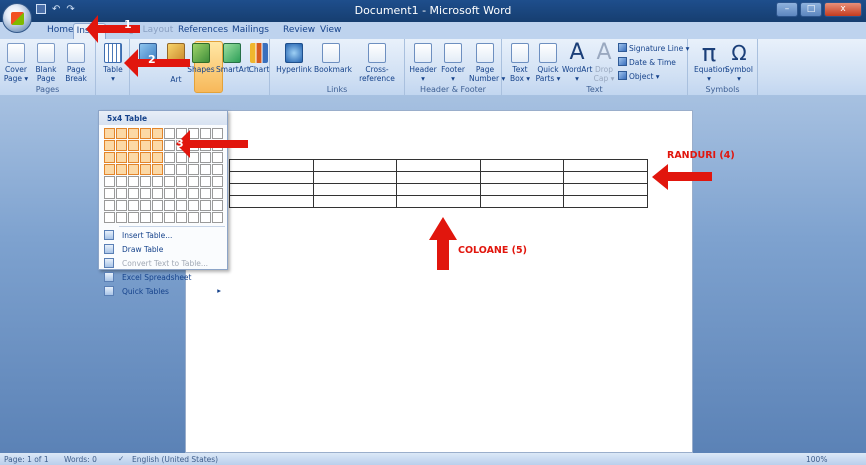 The image size is (866, 465). I want to click on columns-label: COLOANE (5), so click(492, 250).